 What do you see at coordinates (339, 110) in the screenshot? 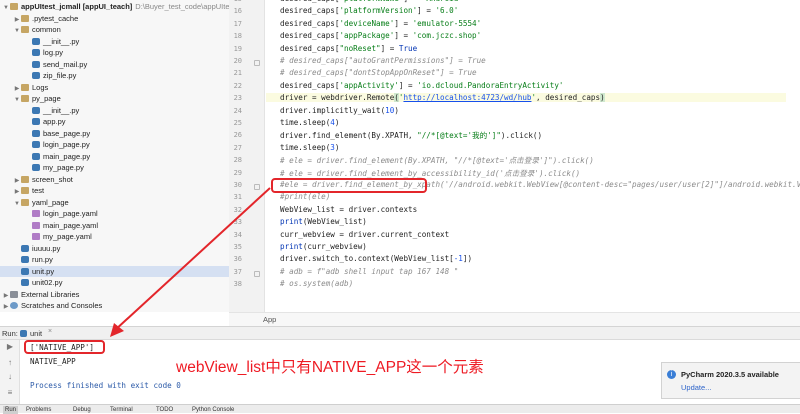
I see `code-line: driver.implicitly_wait(10)` at bounding box center [339, 110].